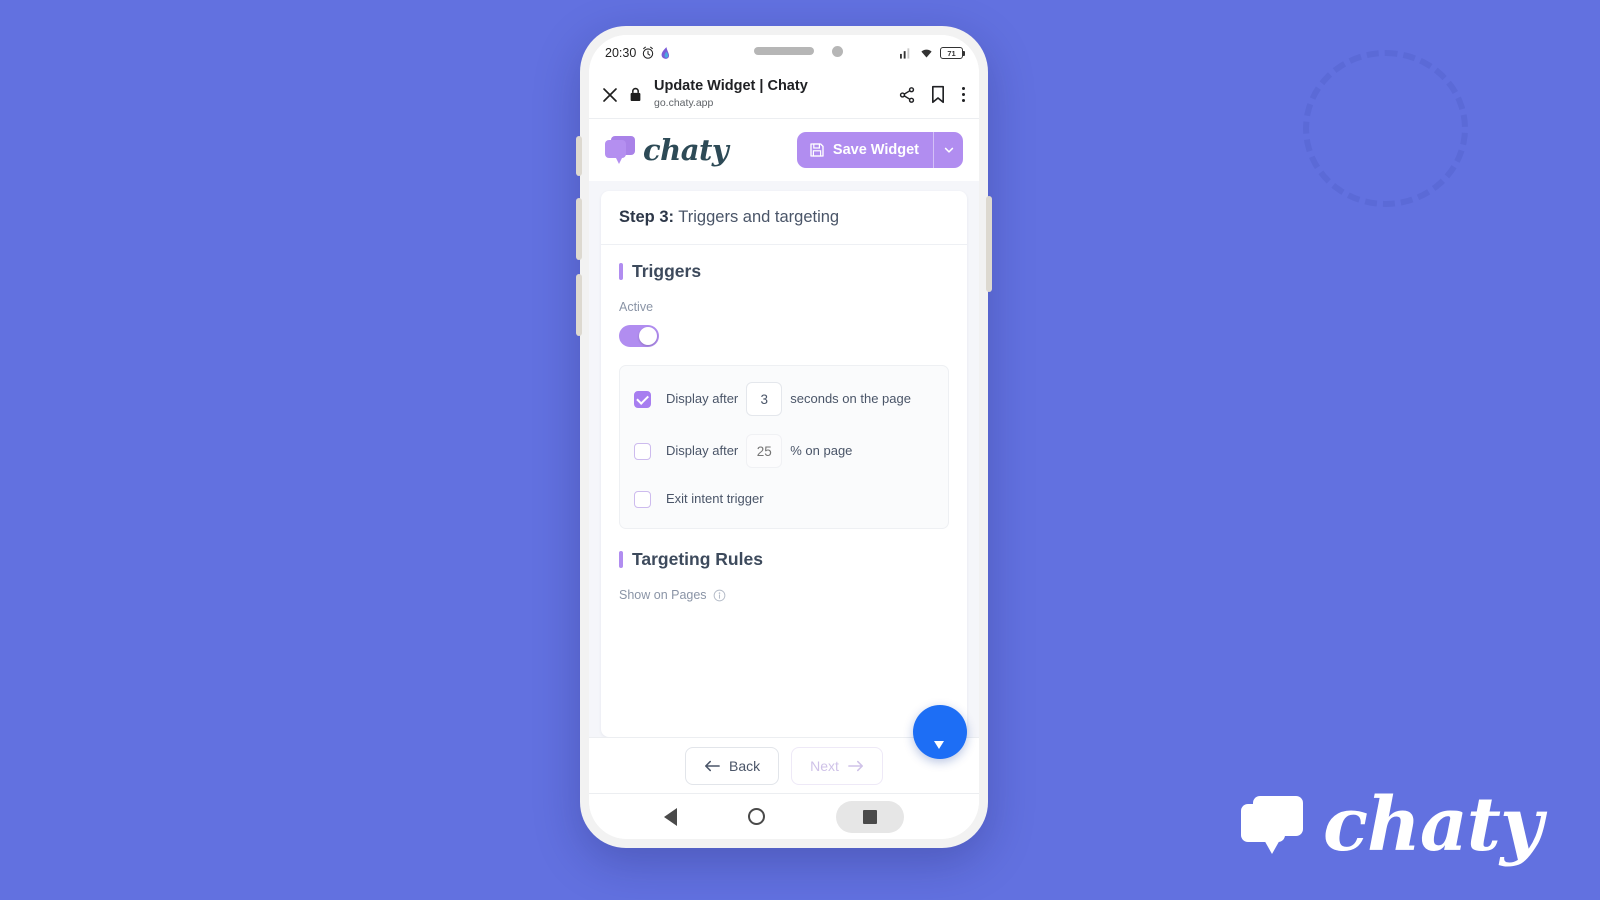  Describe the element at coordinates (702, 450) in the screenshot. I see `trigger-percent-label-before: Display after` at that location.